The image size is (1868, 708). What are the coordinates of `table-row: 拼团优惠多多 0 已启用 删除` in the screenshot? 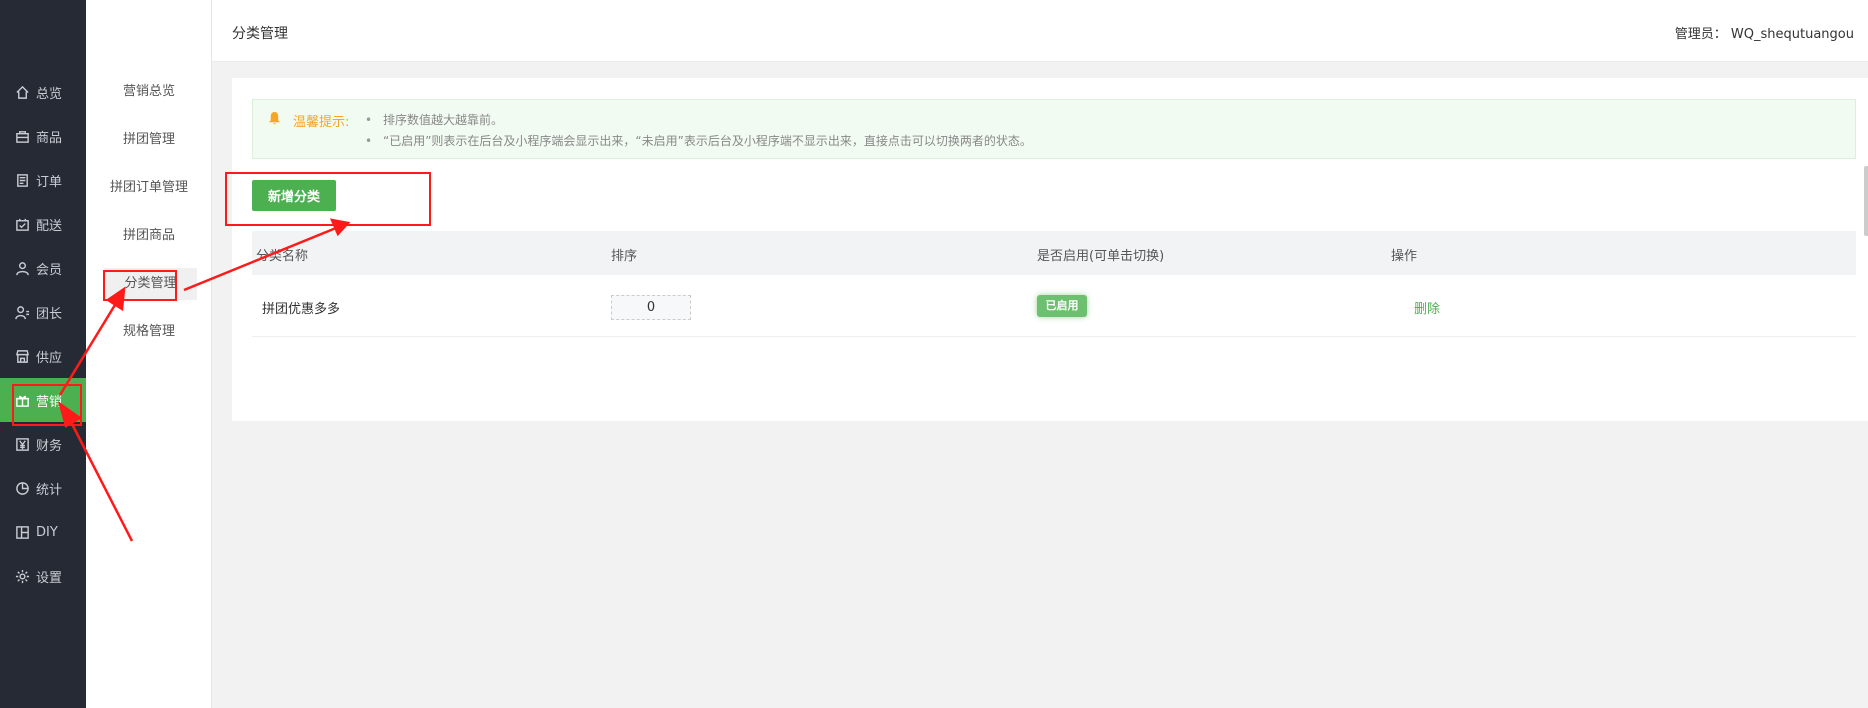 It's located at (1054, 306).